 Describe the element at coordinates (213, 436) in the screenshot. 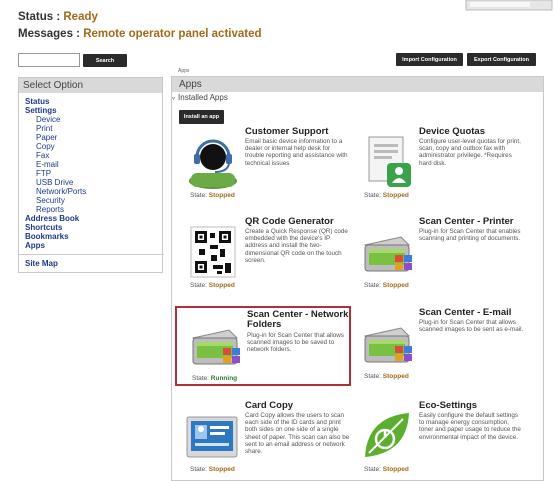

I see `id-card-icon` at that location.